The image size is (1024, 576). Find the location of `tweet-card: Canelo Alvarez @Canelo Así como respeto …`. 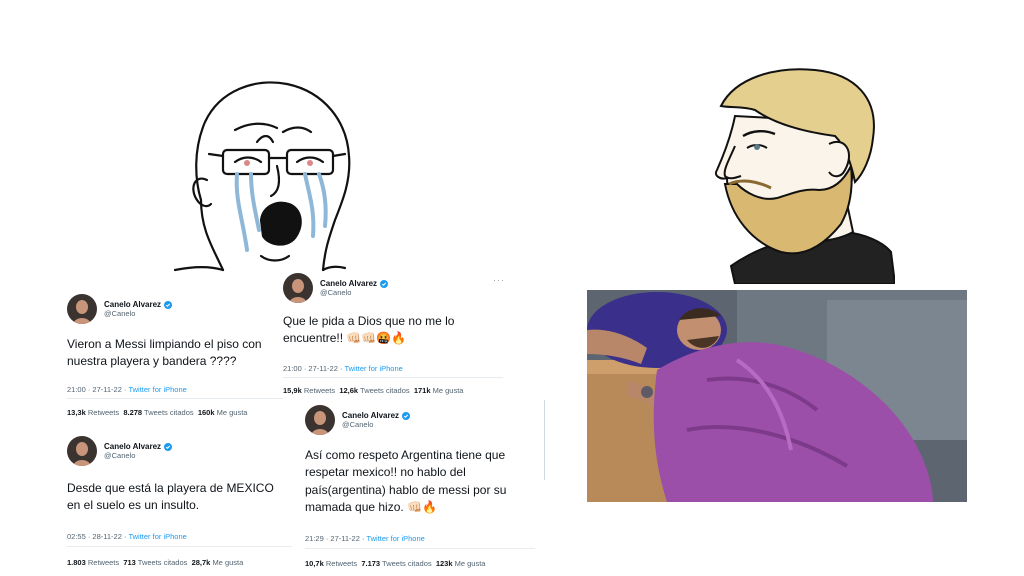

tweet-card: Canelo Alvarez @Canelo Así como respeto … is located at coordinates (425, 488).